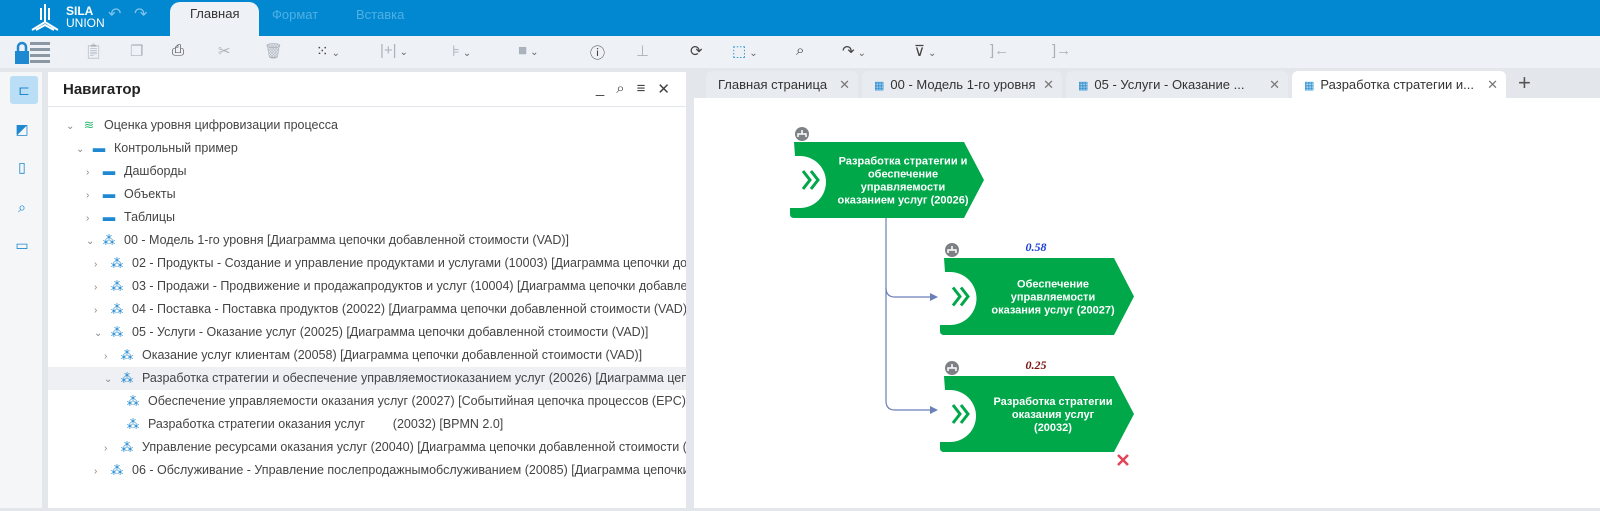 This screenshot has height=511, width=1600. I want to click on node-label: оказания услуг, so click(1053, 415).